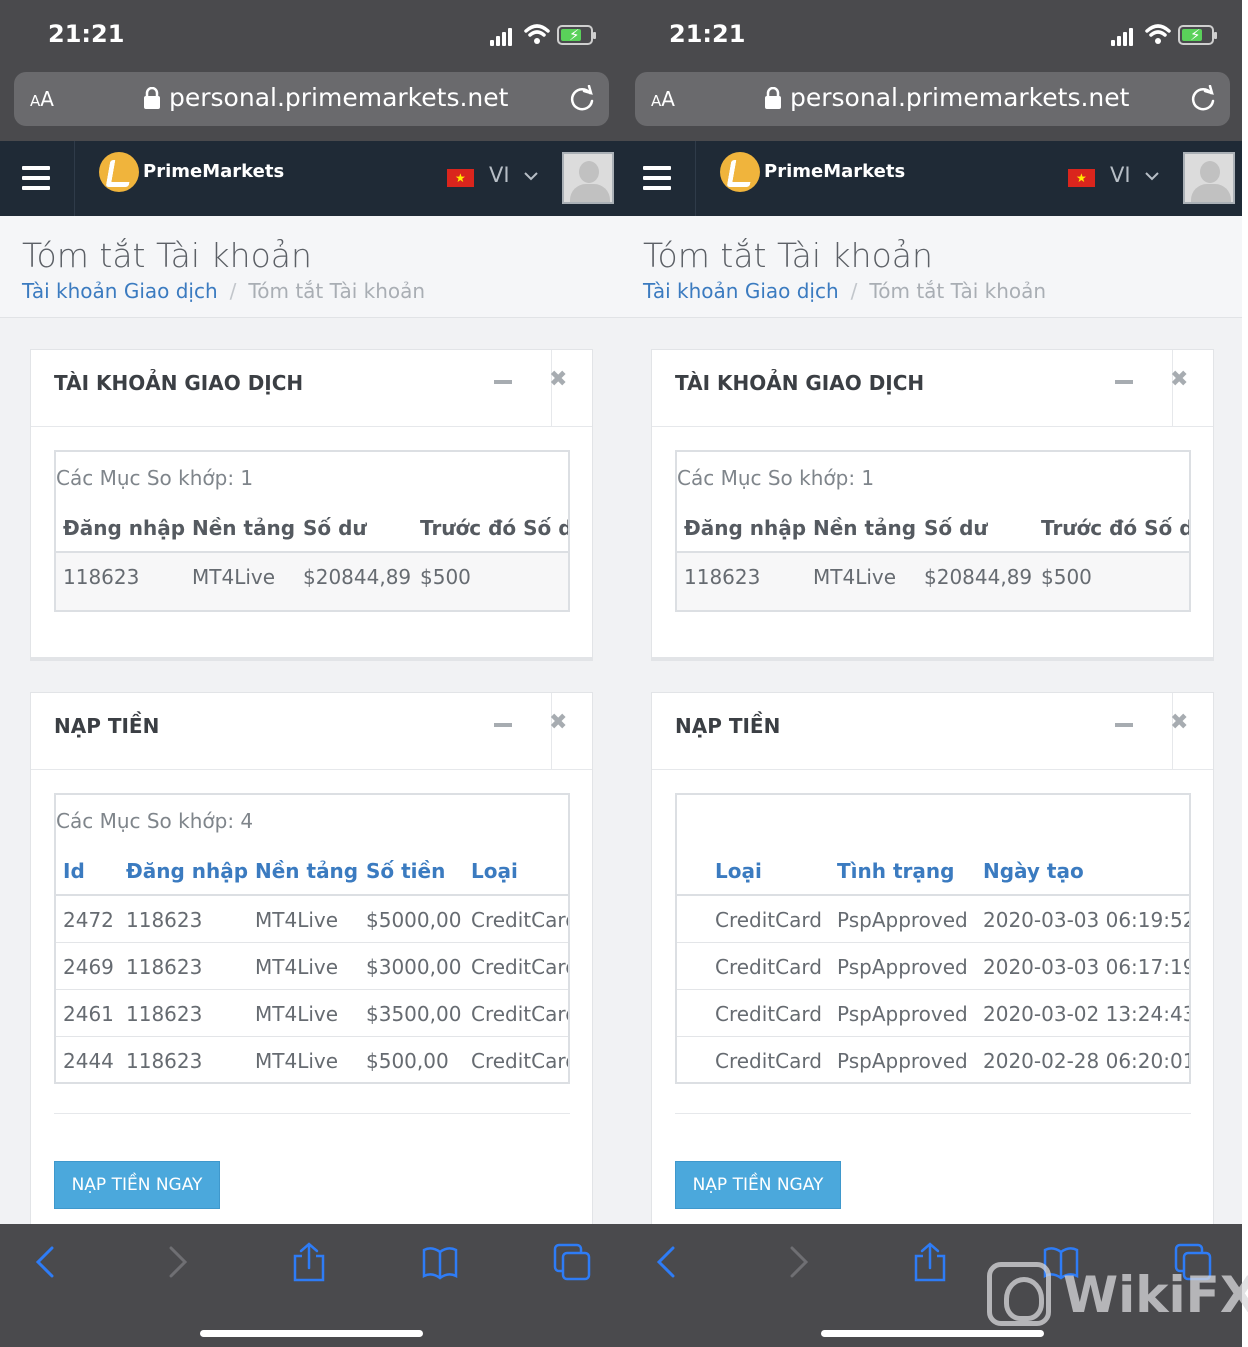 This screenshot has width=1248, height=1347. What do you see at coordinates (407, 1061) in the screenshot?
I see `cell-amount: $500,00` at bounding box center [407, 1061].